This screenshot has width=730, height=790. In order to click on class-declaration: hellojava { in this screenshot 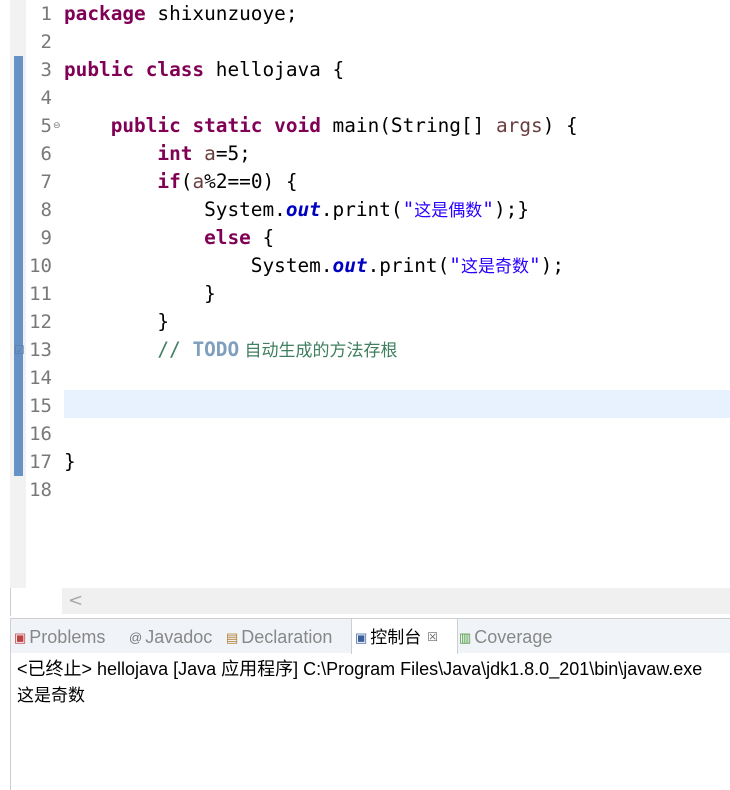, I will do `click(274, 69)`.